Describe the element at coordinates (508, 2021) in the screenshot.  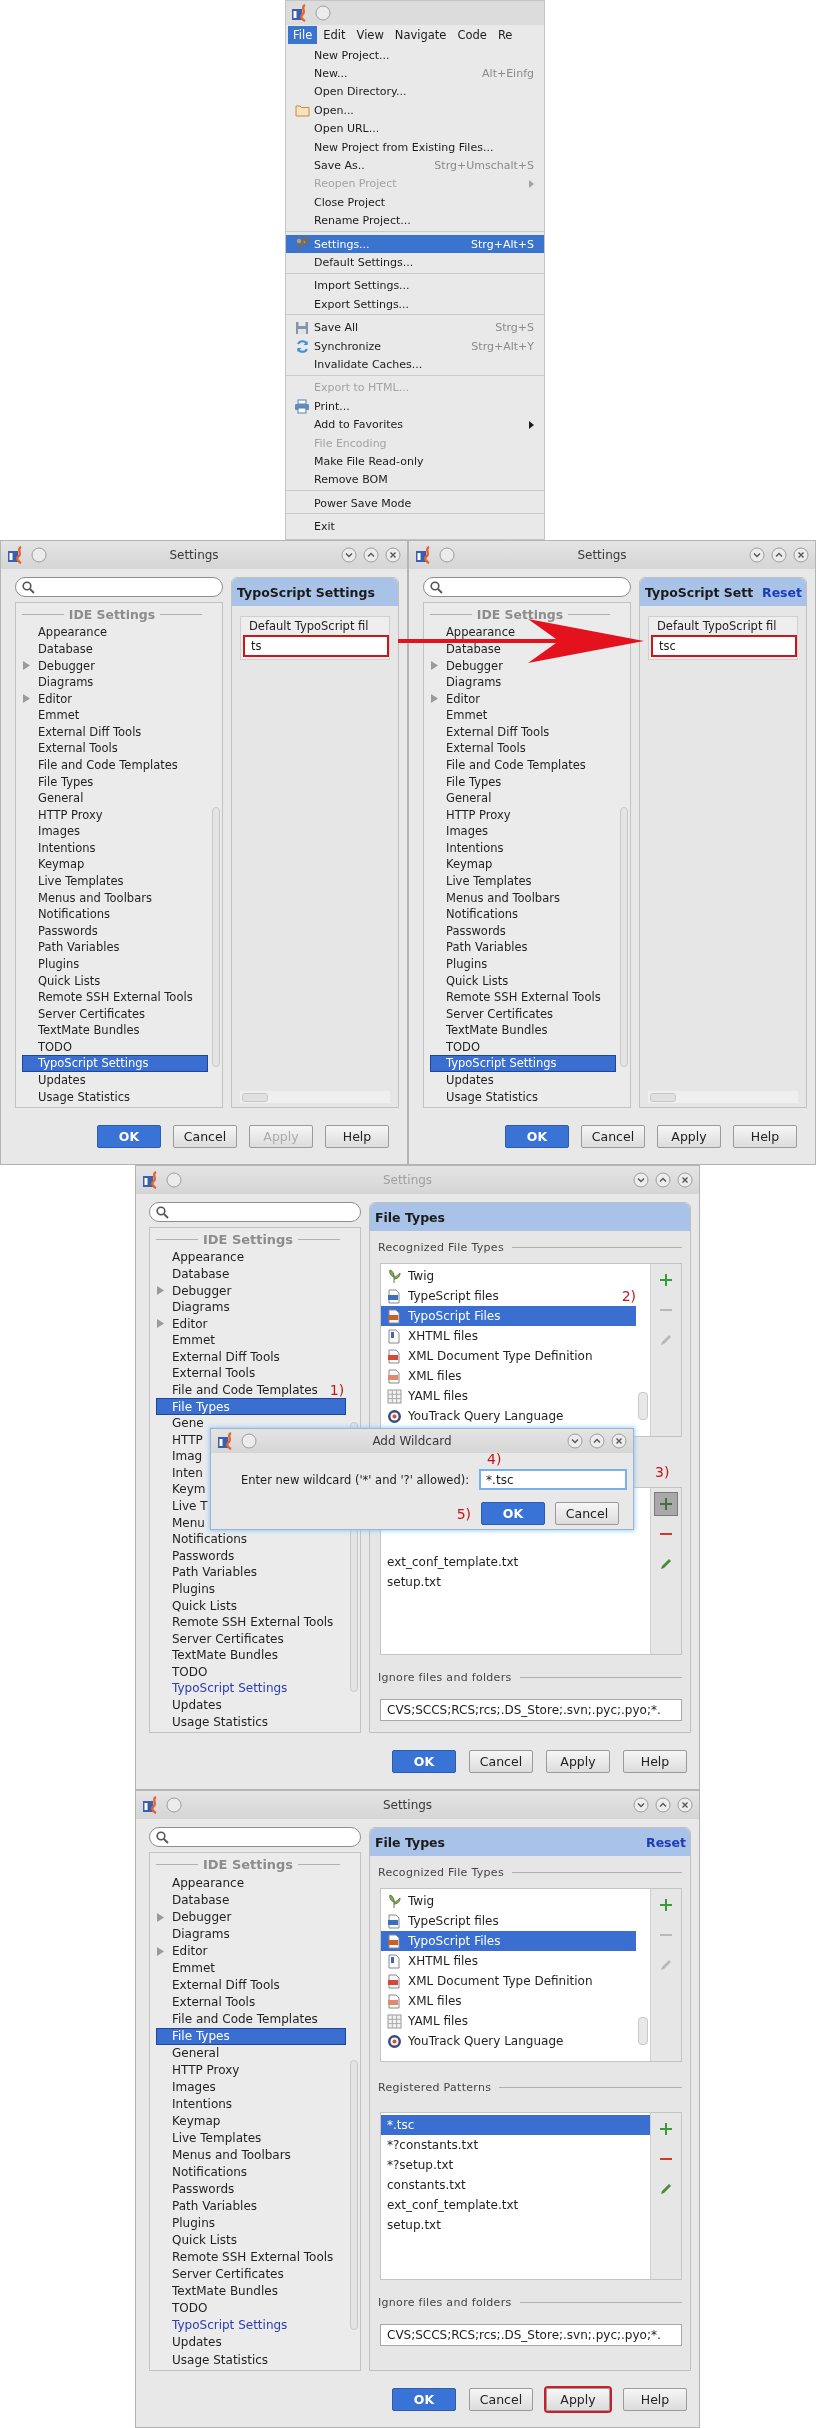
I see `file-type-item: YAML files` at that location.